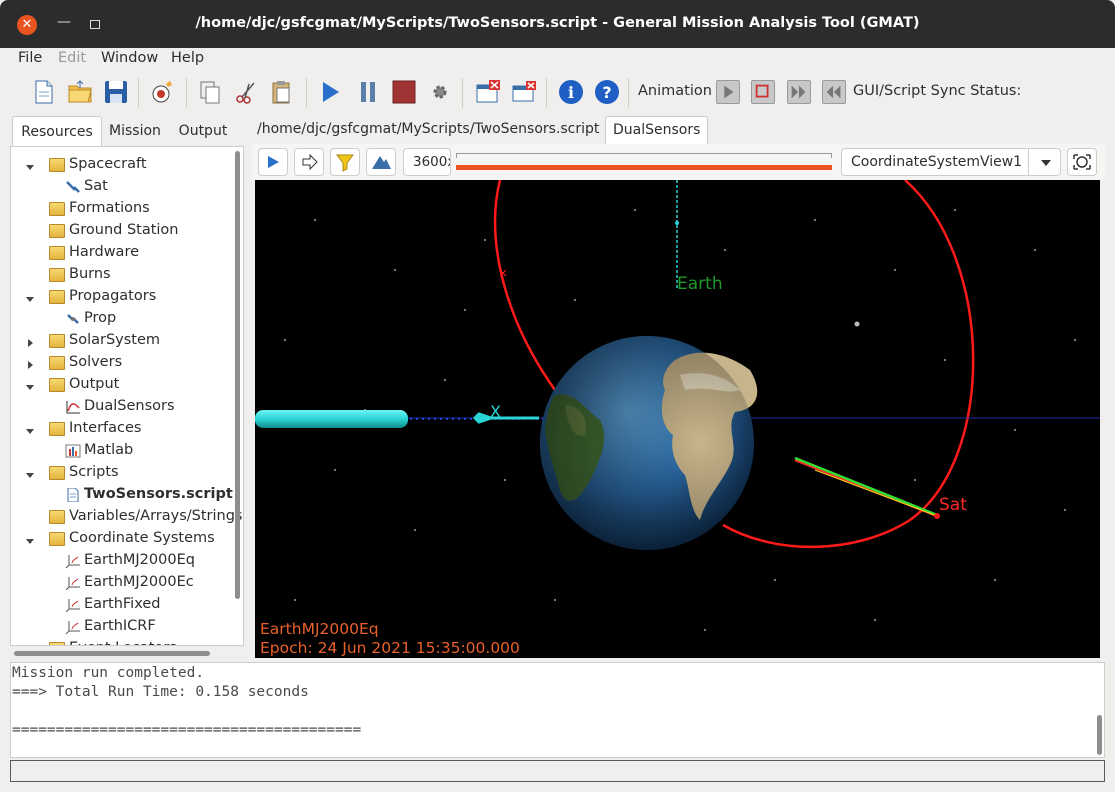  I want to click on tree-item-cs-earthfixed: EarthFixed, so click(122, 606).